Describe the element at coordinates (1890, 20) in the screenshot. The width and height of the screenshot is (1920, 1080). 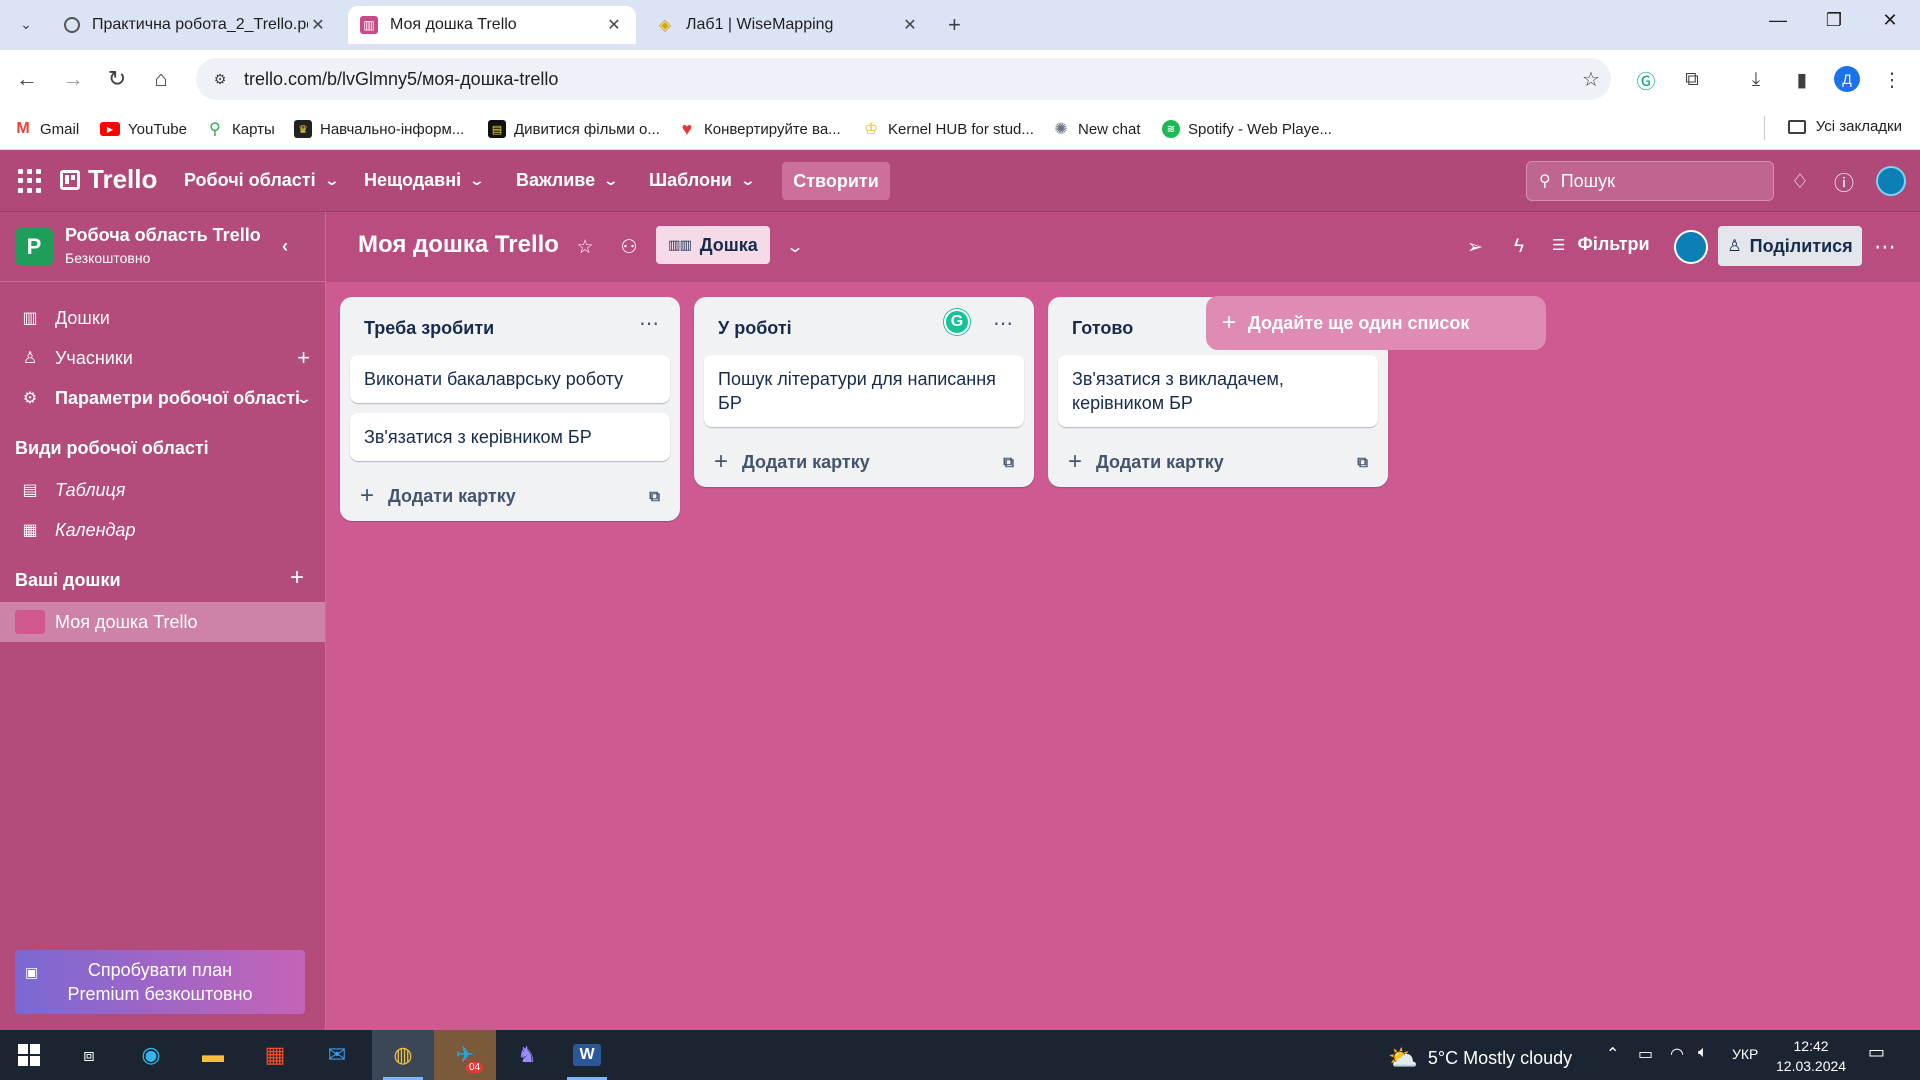
I see `close-window-icon: ✕` at that location.